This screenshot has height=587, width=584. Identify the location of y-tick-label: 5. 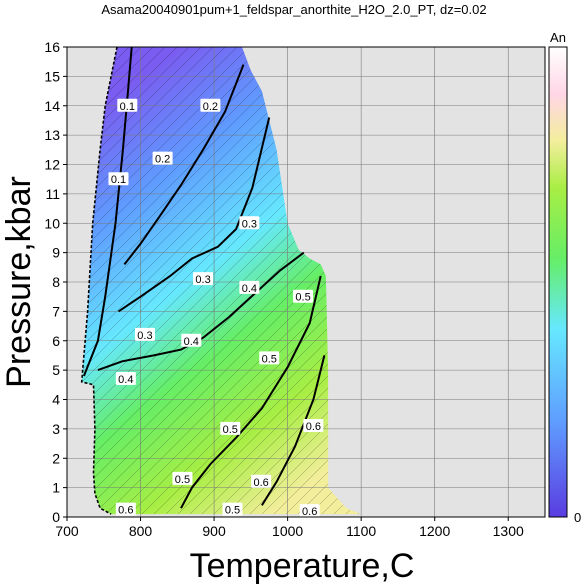
(56, 370).